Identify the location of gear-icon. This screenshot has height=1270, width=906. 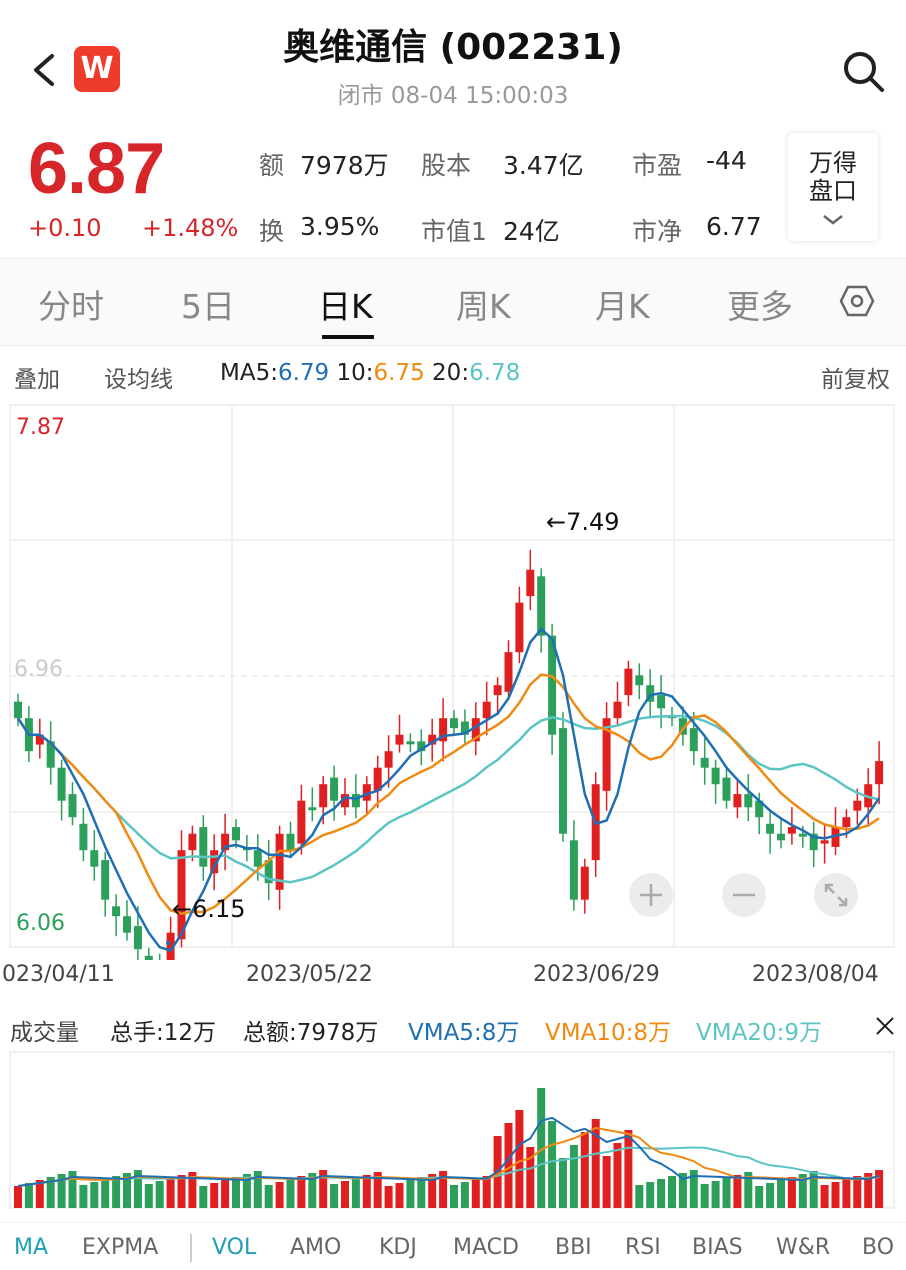
(857, 301).